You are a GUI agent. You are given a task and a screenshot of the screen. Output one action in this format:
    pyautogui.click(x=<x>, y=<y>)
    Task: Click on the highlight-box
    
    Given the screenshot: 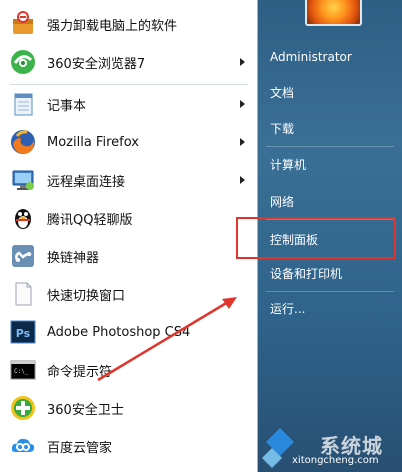 What is the action you would take?
    pyautogui.click(x=316, y=238)
    